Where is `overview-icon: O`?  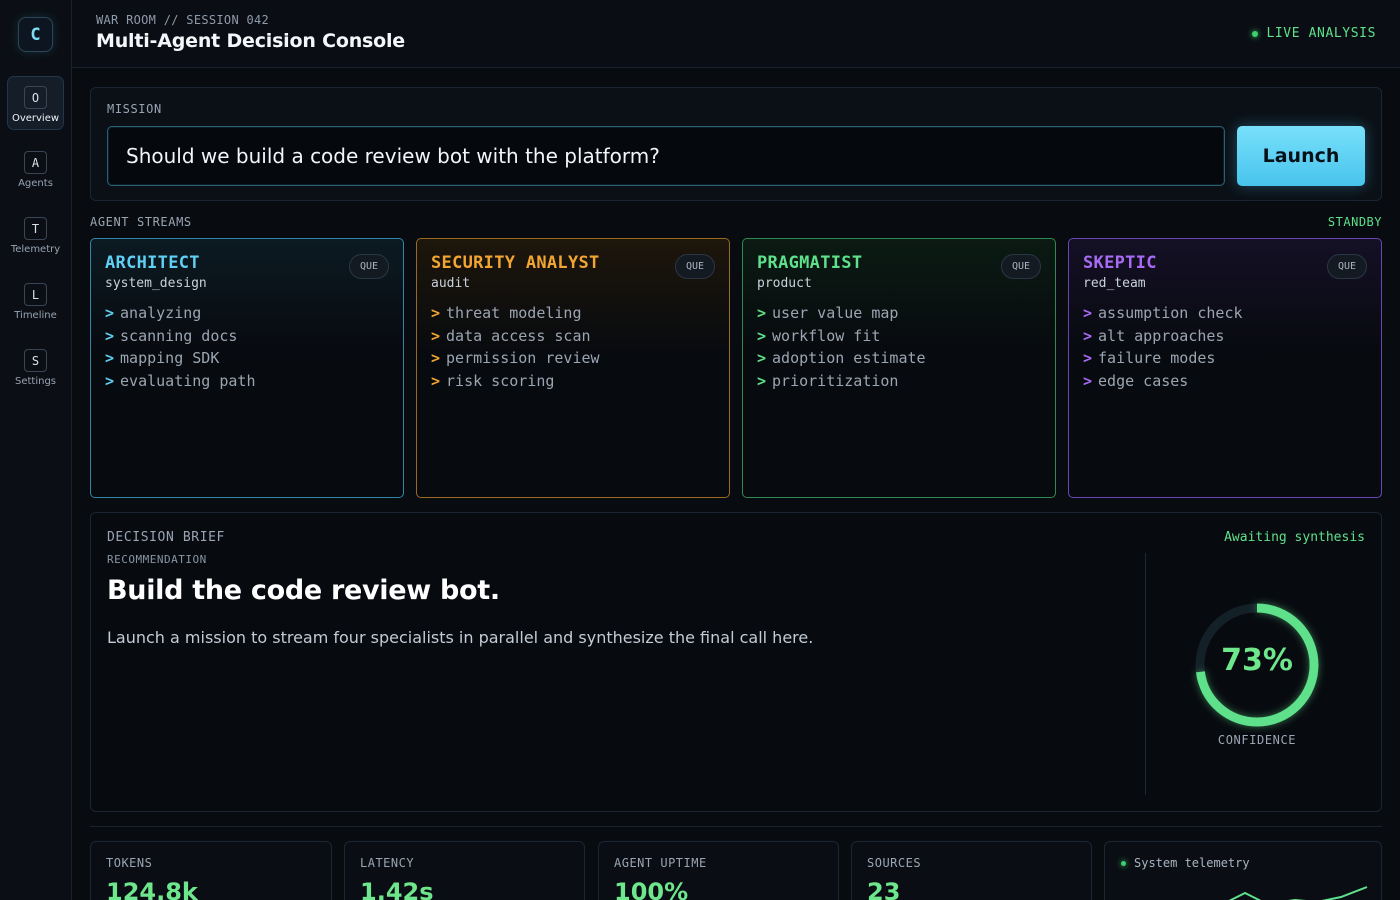 overview-icon: O is located at coordinates (35, 97).